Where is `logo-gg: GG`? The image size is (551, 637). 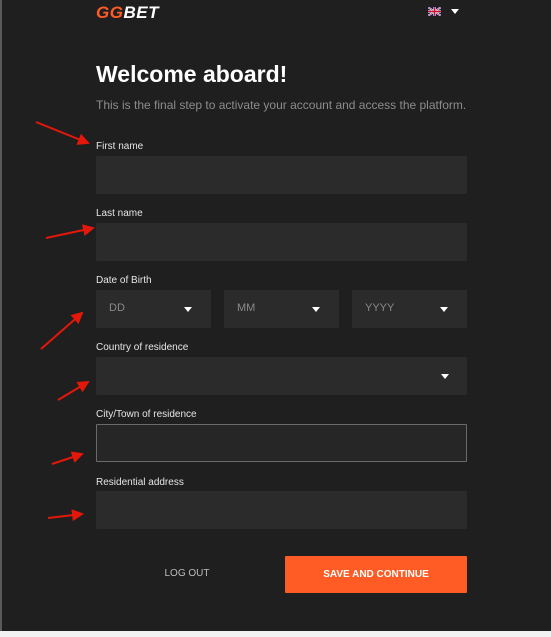 logo-gg: GG is located at coordinates (110, 12).